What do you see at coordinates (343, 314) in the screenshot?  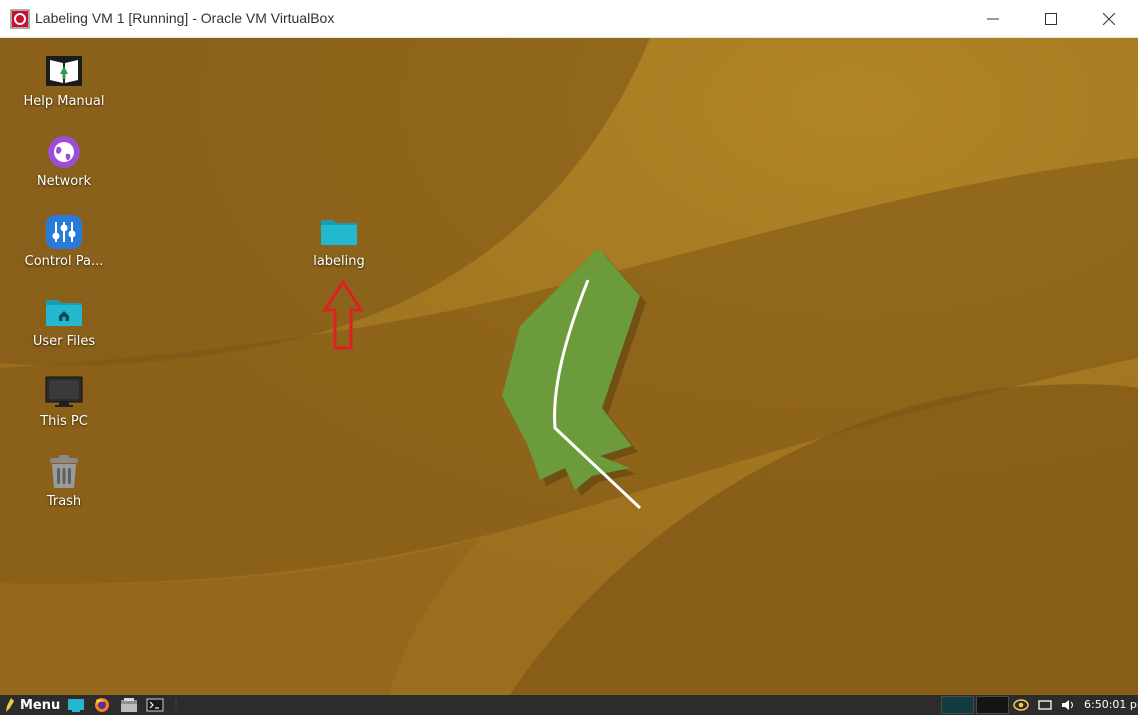 I see `red-up-arrow-annotation` at bounding box center [343, 314].